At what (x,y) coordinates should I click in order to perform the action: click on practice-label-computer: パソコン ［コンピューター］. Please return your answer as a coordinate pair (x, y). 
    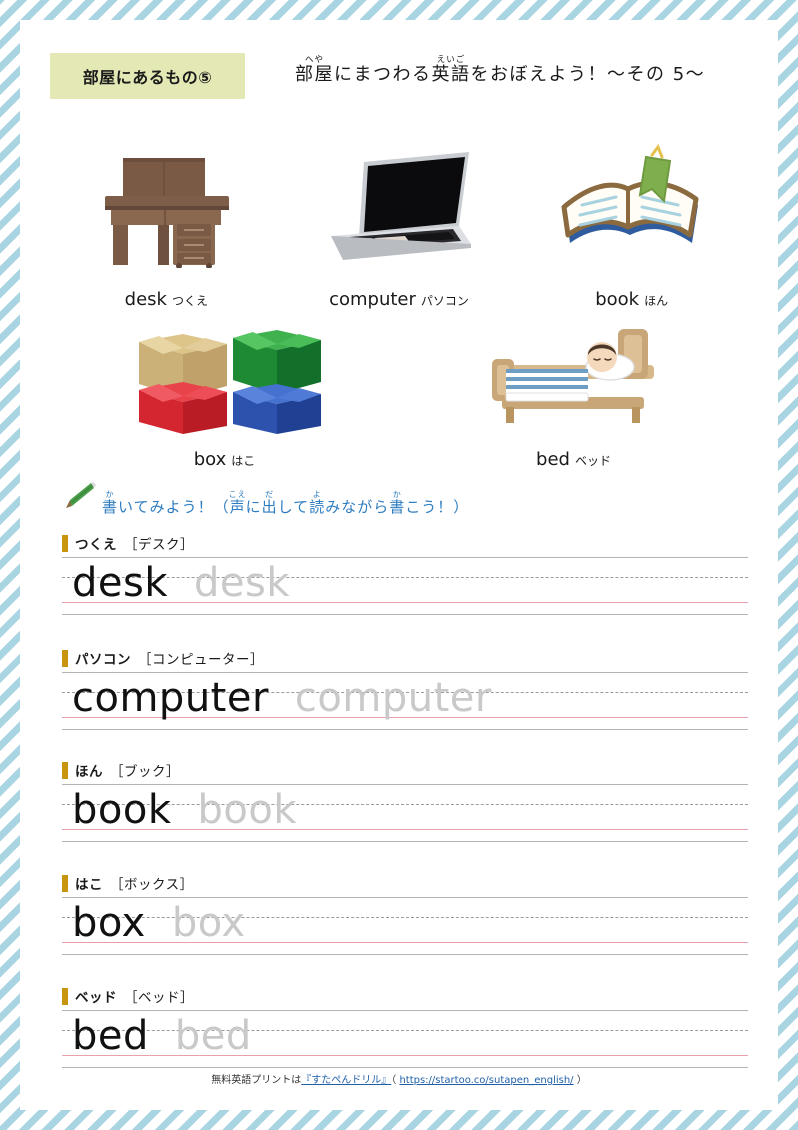
    Looking at the image, I should click on (405, 658).